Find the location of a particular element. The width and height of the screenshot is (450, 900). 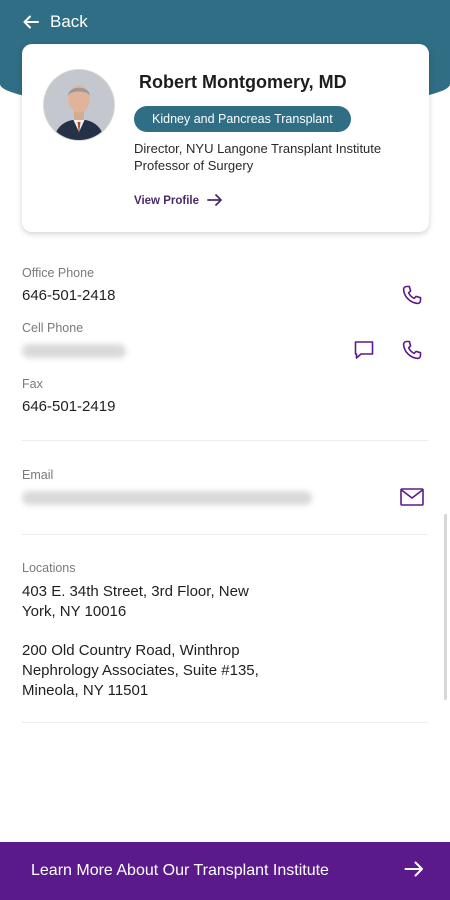

fax-label: Fax is located at coordinates (32, 384).